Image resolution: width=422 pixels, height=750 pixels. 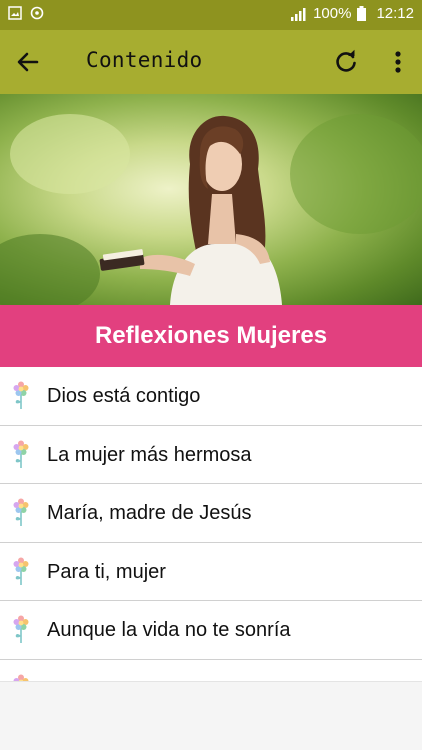 I want to click on more-vertical-icon, so click(x=398, y=62).